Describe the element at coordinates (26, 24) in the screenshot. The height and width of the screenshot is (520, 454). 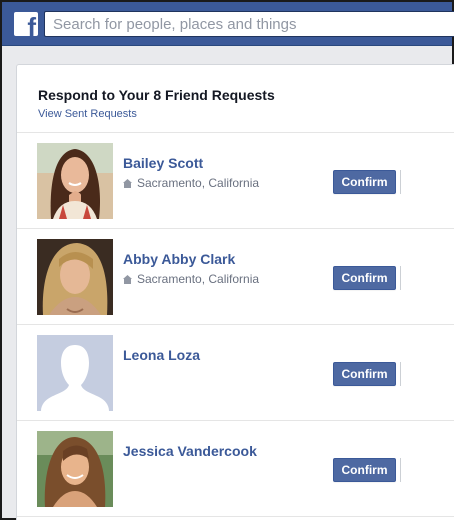
I see `facebook-logo-icon: f` at that location.